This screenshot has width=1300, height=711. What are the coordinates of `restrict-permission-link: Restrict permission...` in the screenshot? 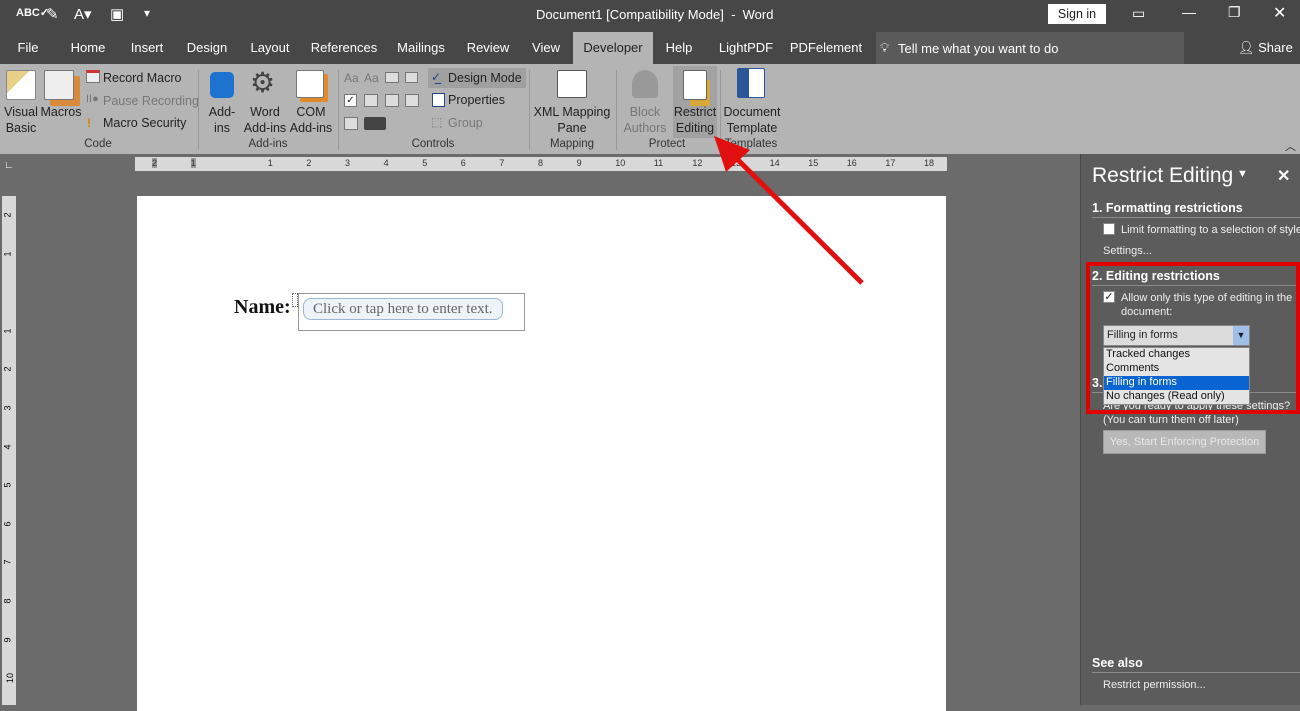 It's located at (1154, 685).